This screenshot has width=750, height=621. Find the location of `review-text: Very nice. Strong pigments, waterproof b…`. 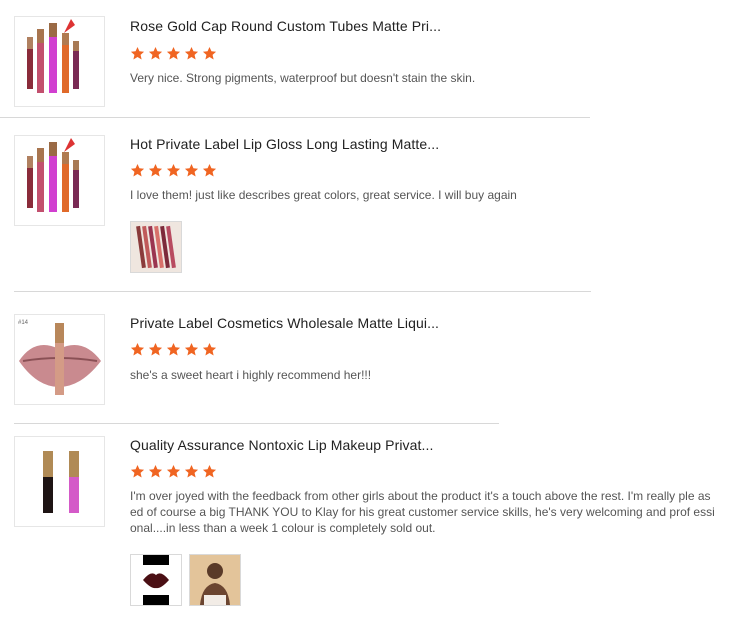

review-text: Very nice. Strong pigments, waterproof b… is located at coordinates (303, 78).